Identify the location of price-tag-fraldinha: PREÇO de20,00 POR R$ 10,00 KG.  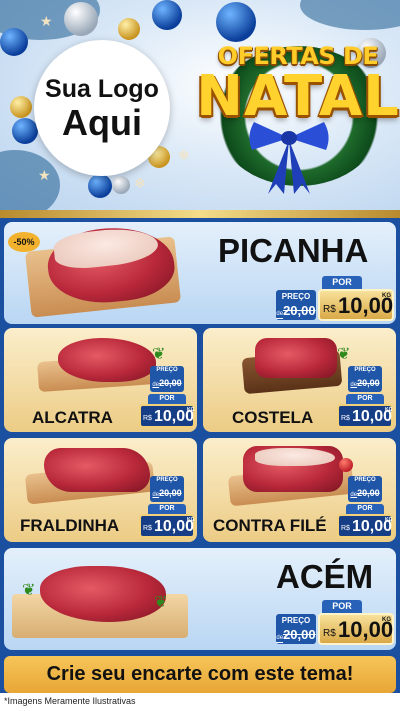
(167, 507).